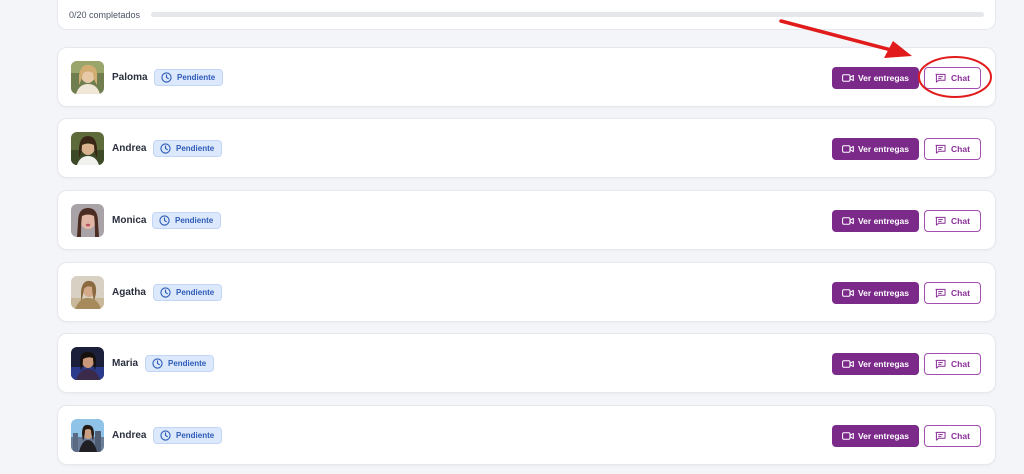  I want to click on creator-name: Paloma, so click(130, 77).